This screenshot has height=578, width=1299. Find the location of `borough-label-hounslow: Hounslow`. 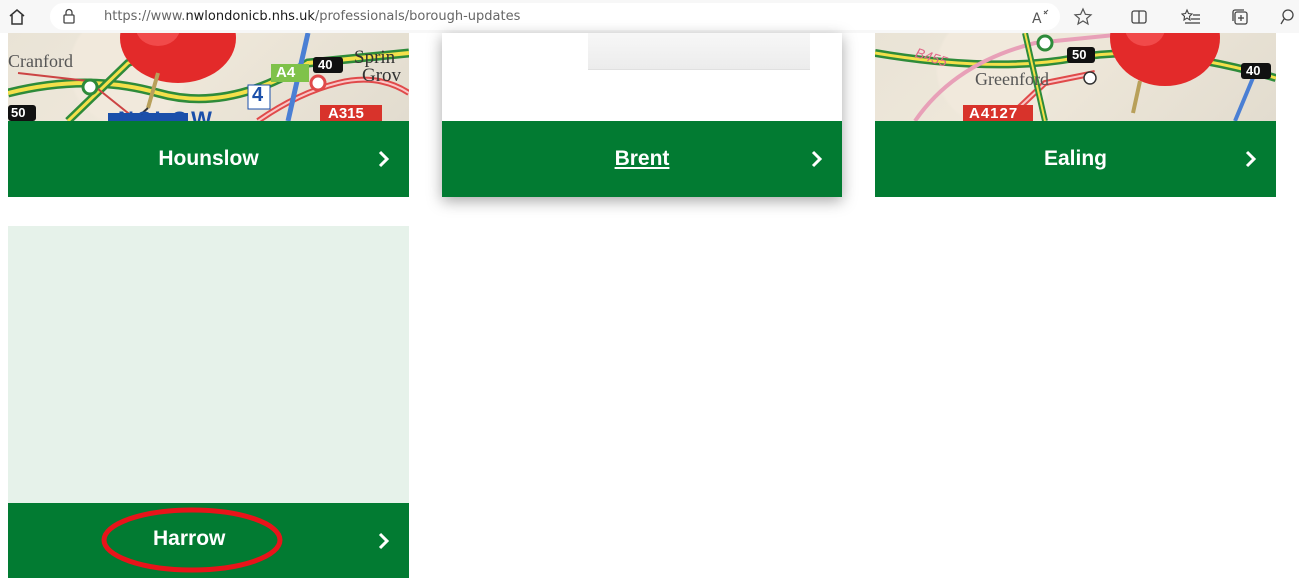

borough-label-hounslow: Hounslow is located at coordinates (208, 159).